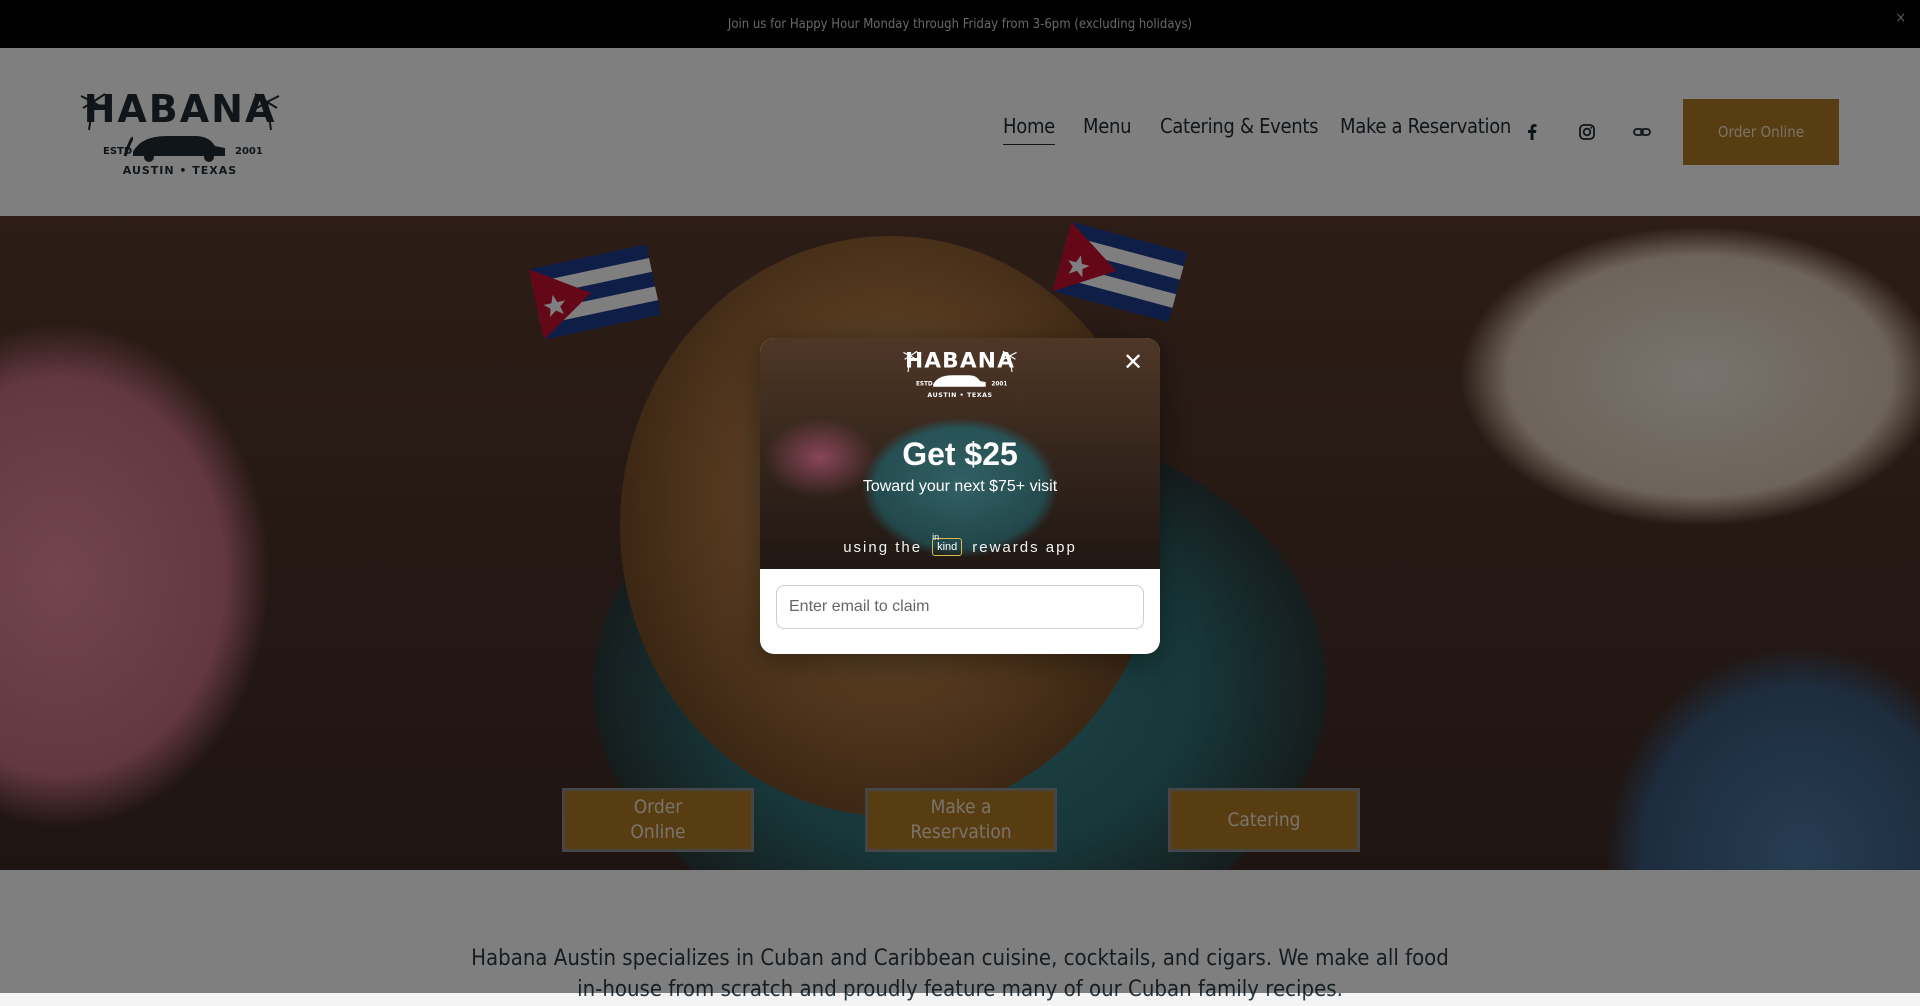 This screenshot has width=1920, height=1006. I want to click on modal-logo-year: 2001, so click(999, 385).